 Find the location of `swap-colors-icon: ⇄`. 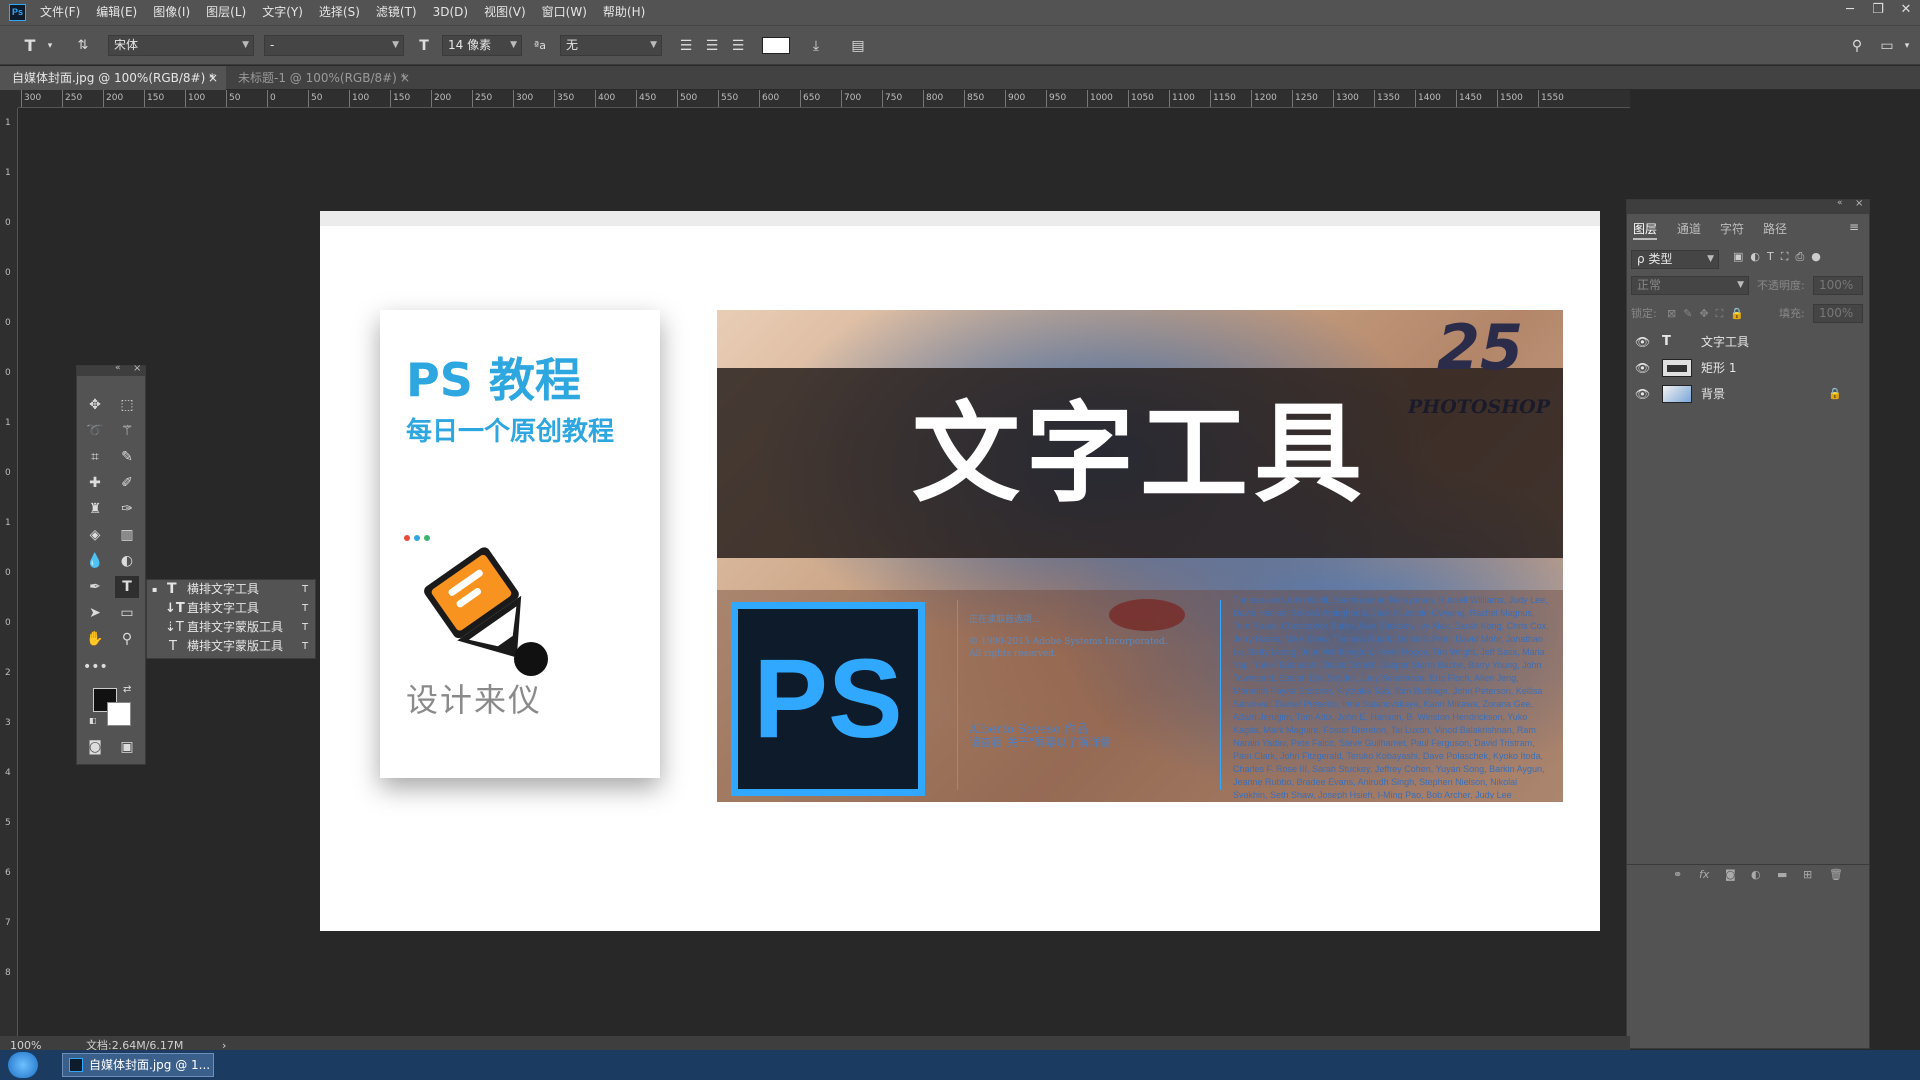

swap-colors-icon: ⇄ is located at coordinates (127, 689).